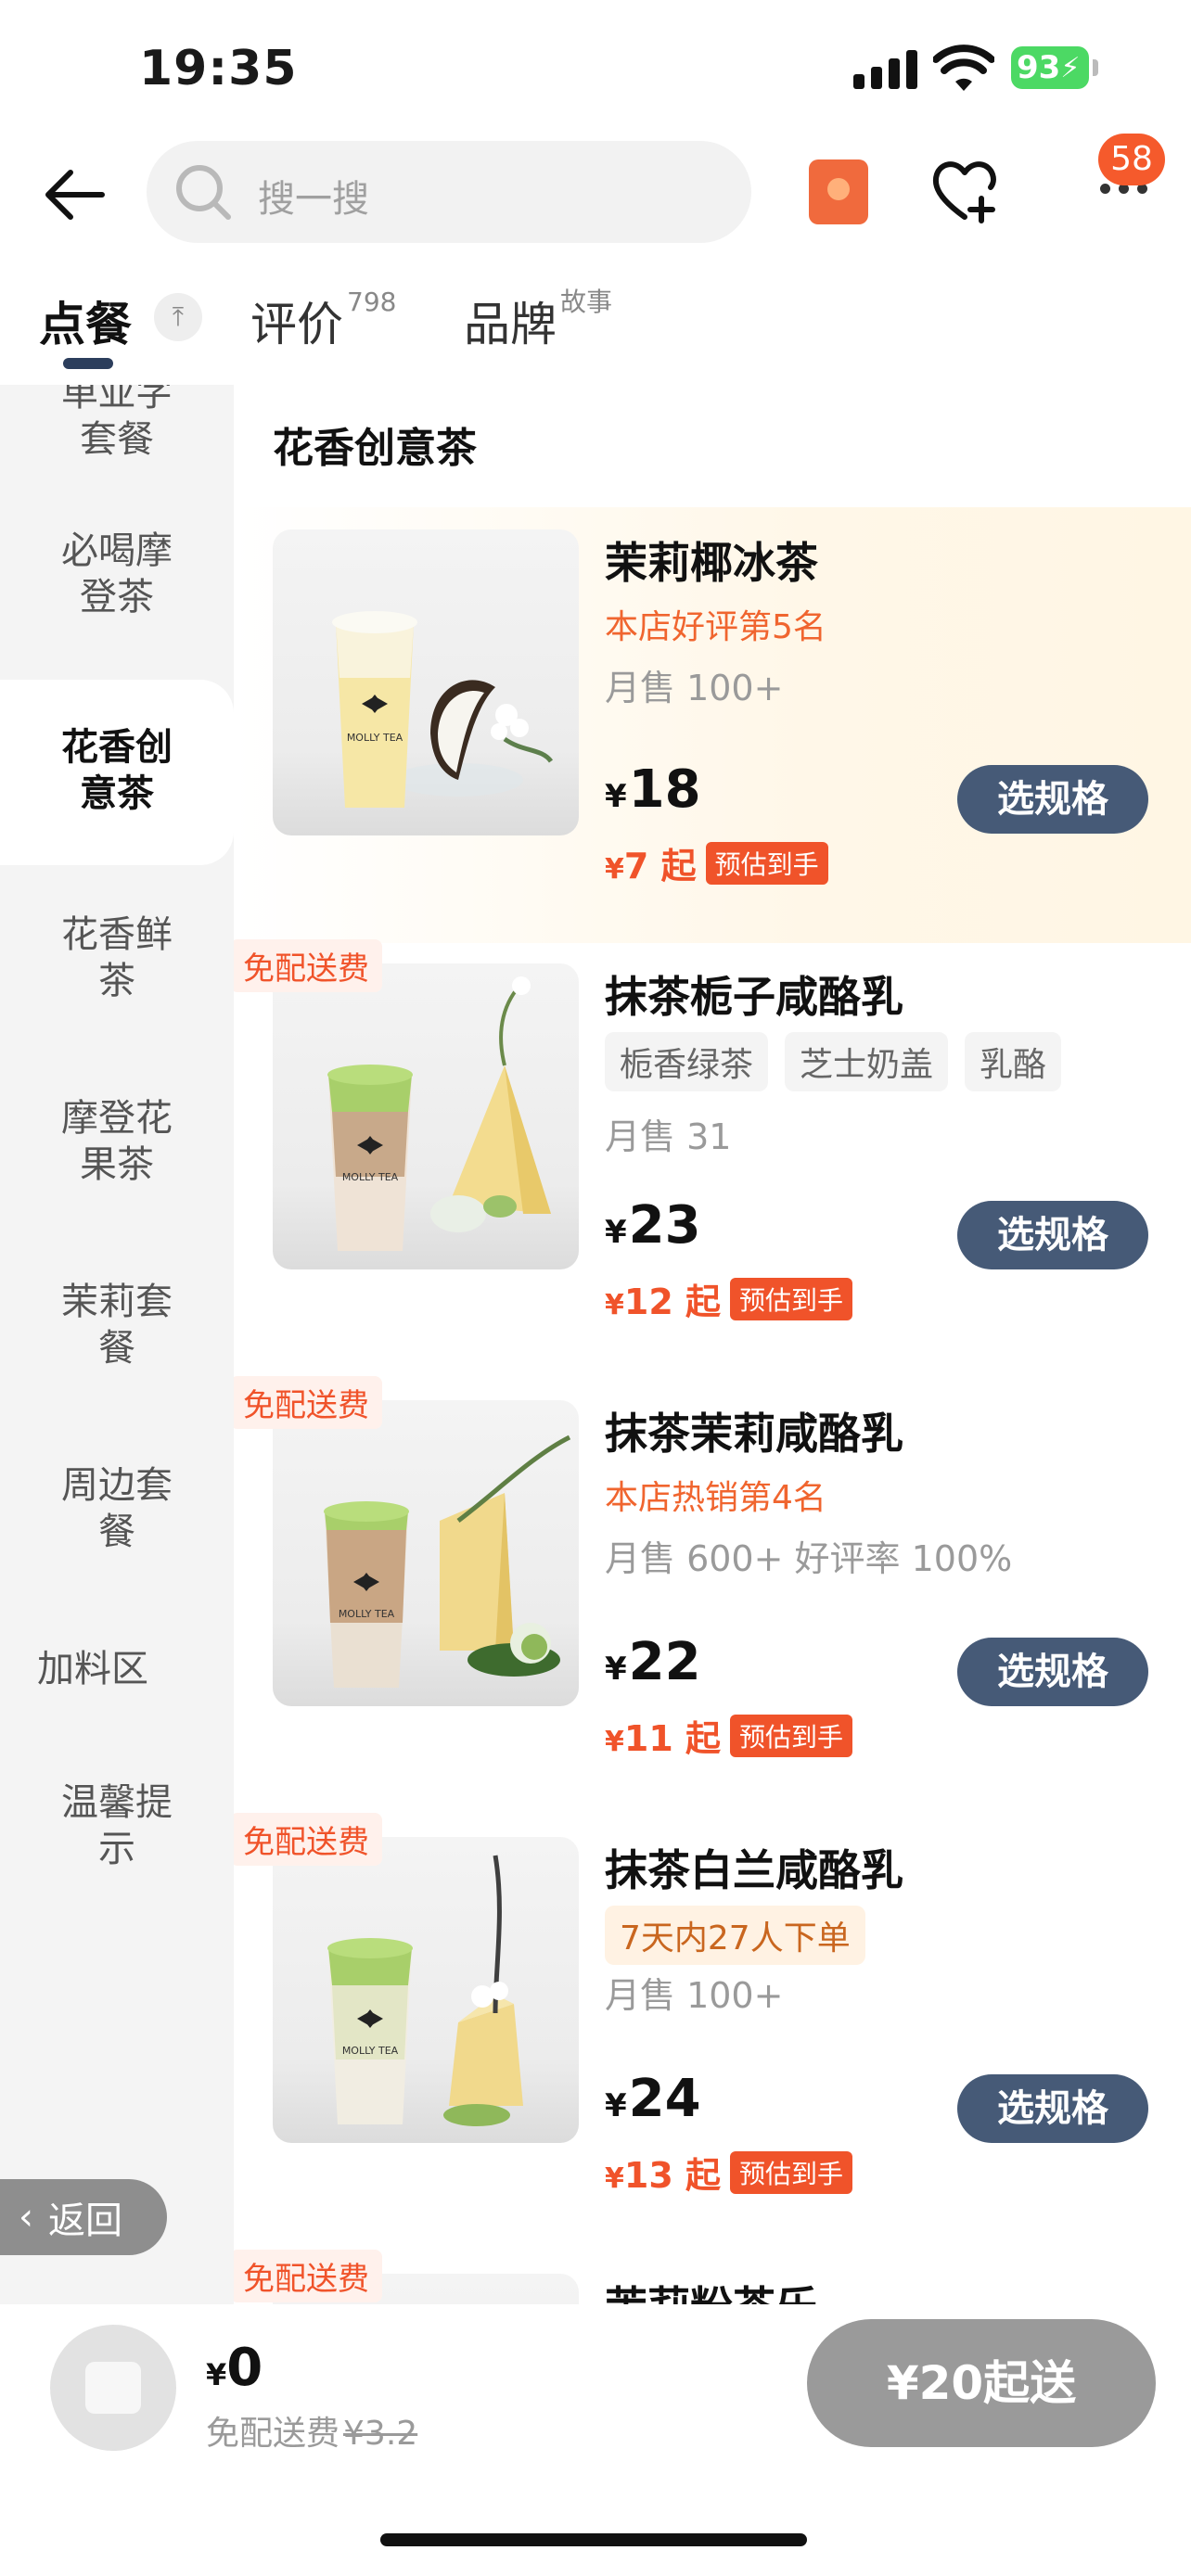  Describe the element at coordinates (981, 2383) in the screenshot. I see `checkout-button: ¥20起送` at that location.